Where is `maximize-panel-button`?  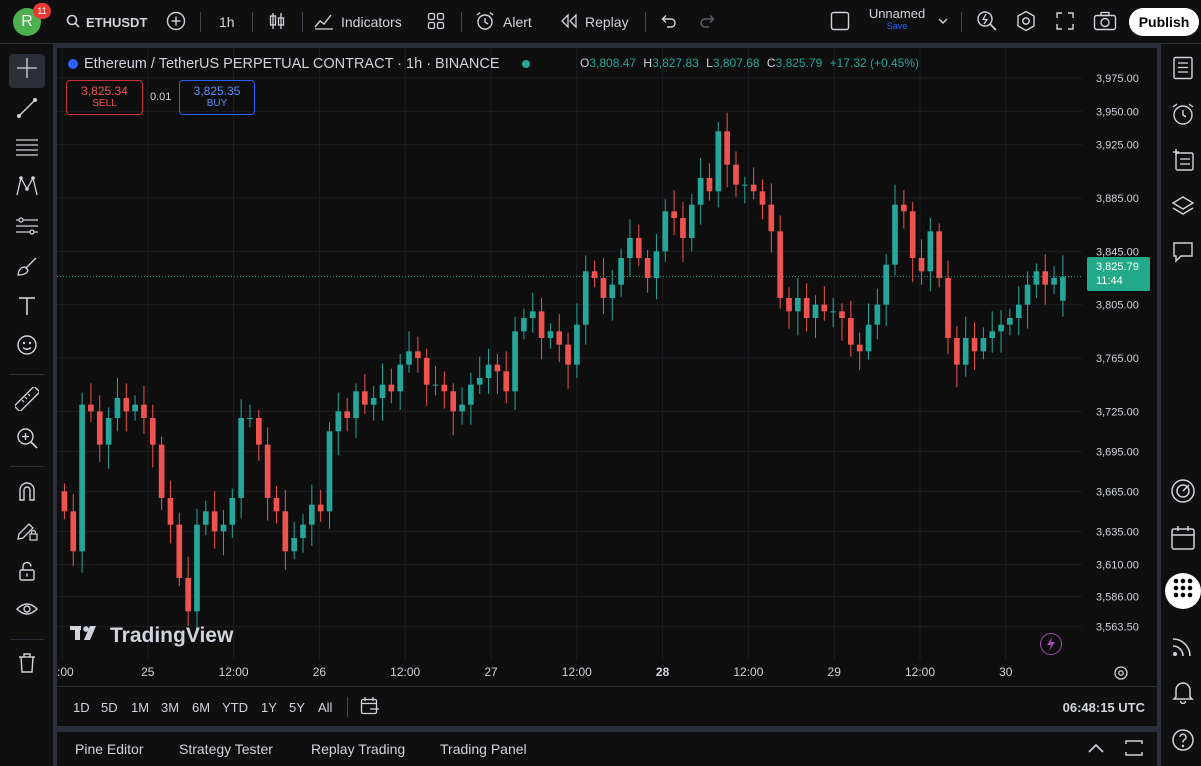 maximize-panel-button is located at coordinates (1134, 749).